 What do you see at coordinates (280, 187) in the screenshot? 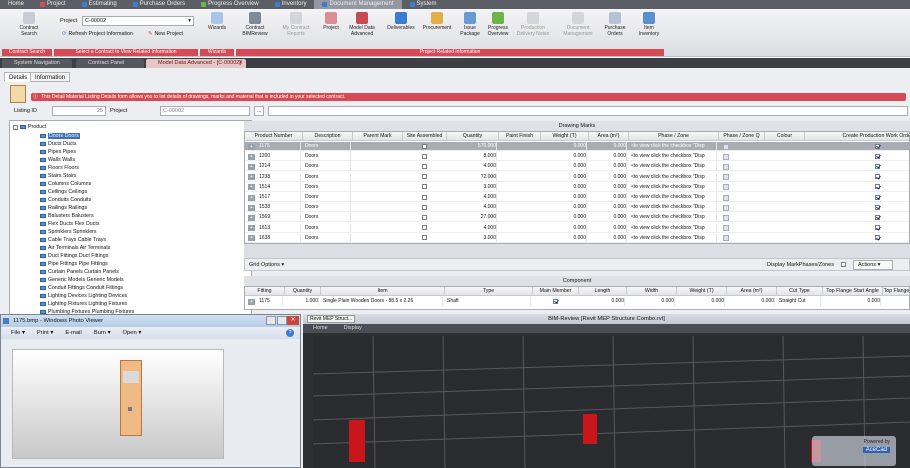
I see `grid-cell: 1514` at bounding box center [280, 187].